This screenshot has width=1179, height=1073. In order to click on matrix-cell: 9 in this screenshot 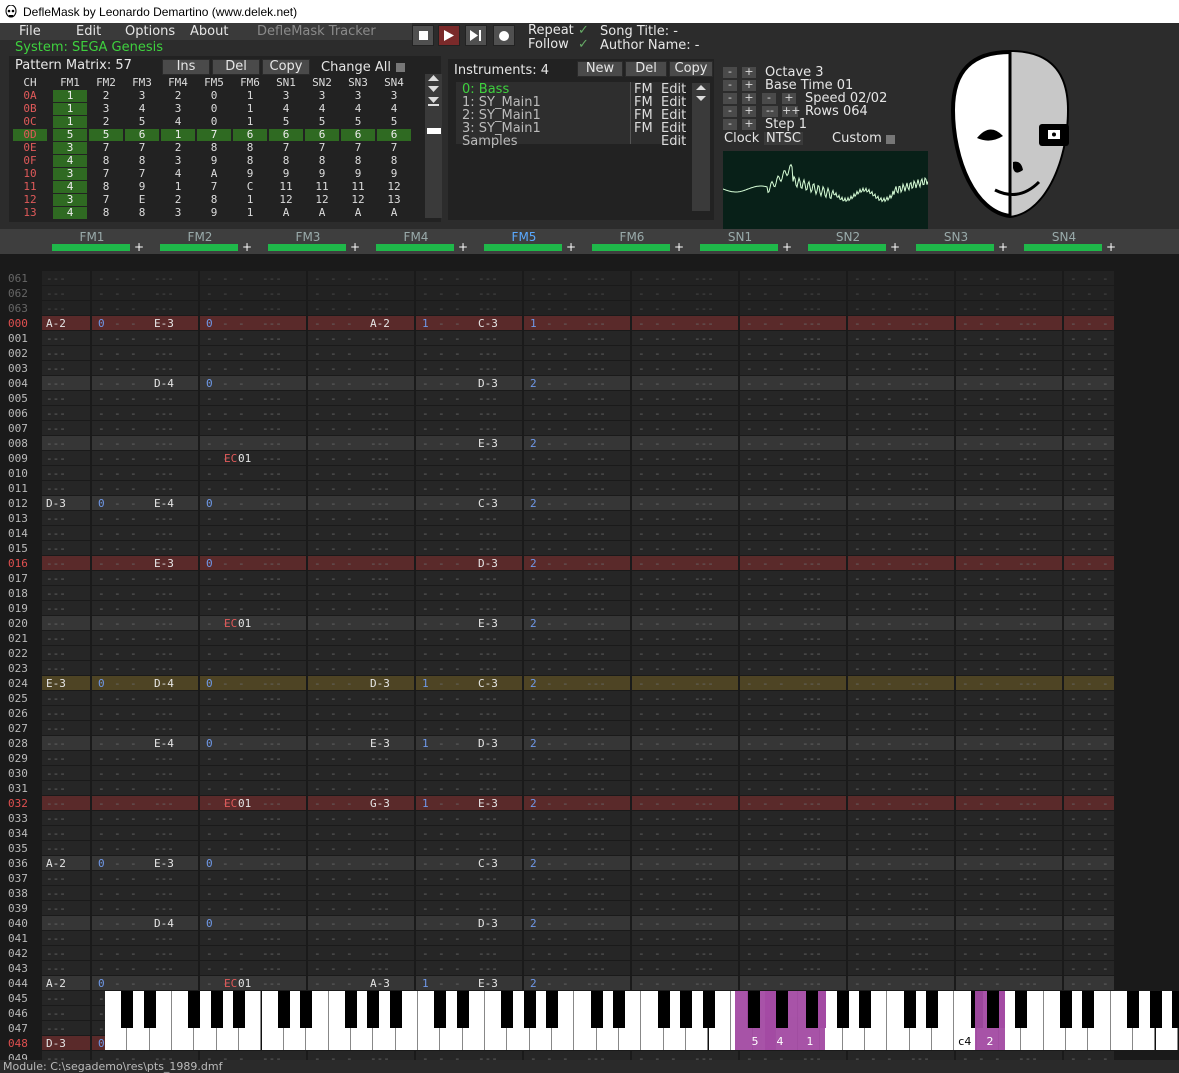, I will do `click(358, 174)`.